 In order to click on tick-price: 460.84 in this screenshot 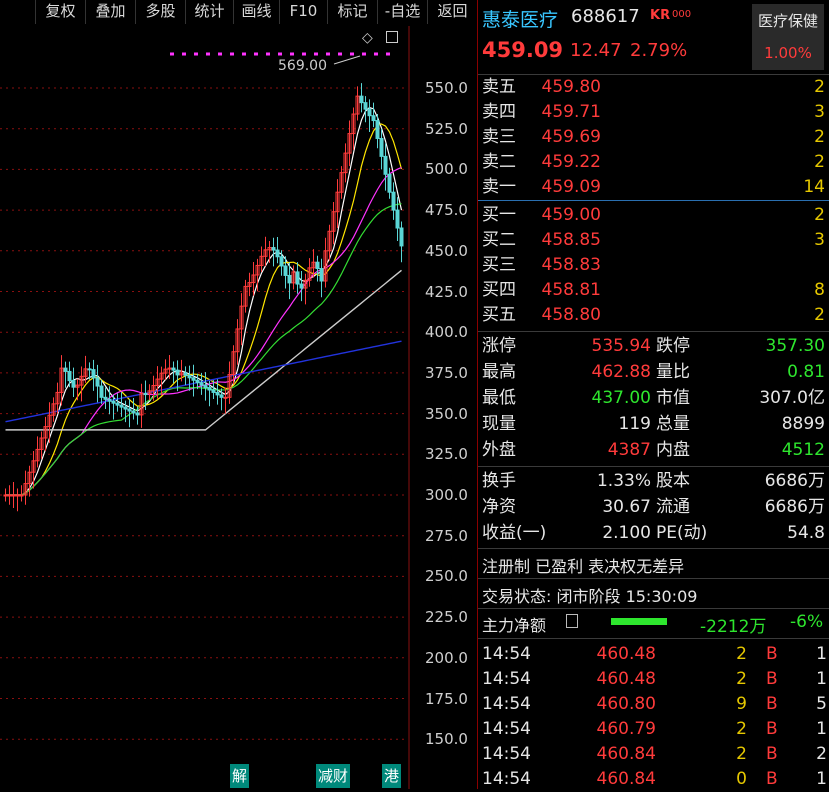, I will do `click(626, 779)`.